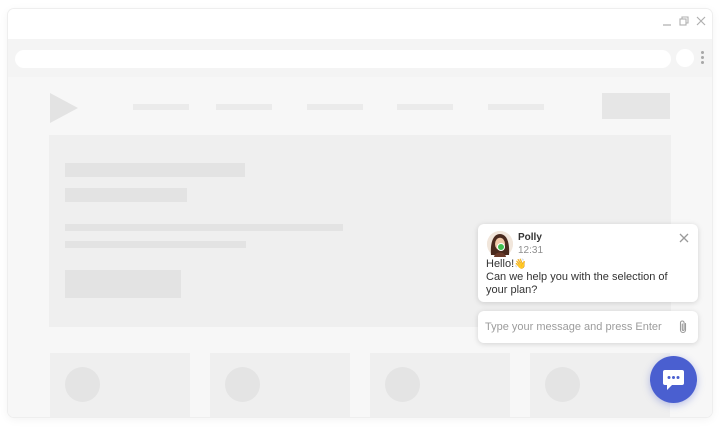  I want to click on title-bar, so click(360, 22).